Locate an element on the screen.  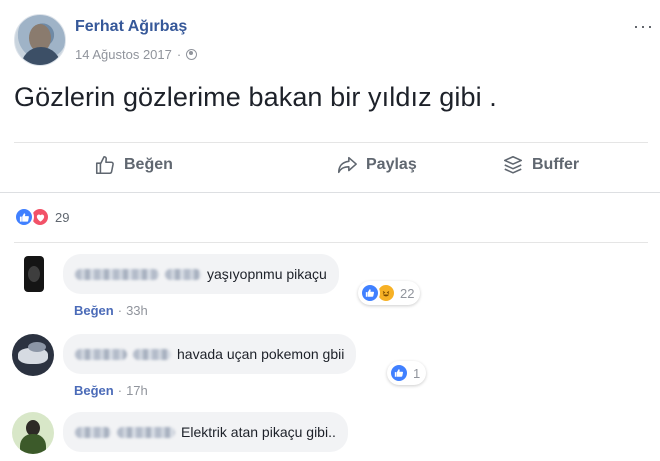
comment-reactions: 22 is located at coordinates (389, 293).